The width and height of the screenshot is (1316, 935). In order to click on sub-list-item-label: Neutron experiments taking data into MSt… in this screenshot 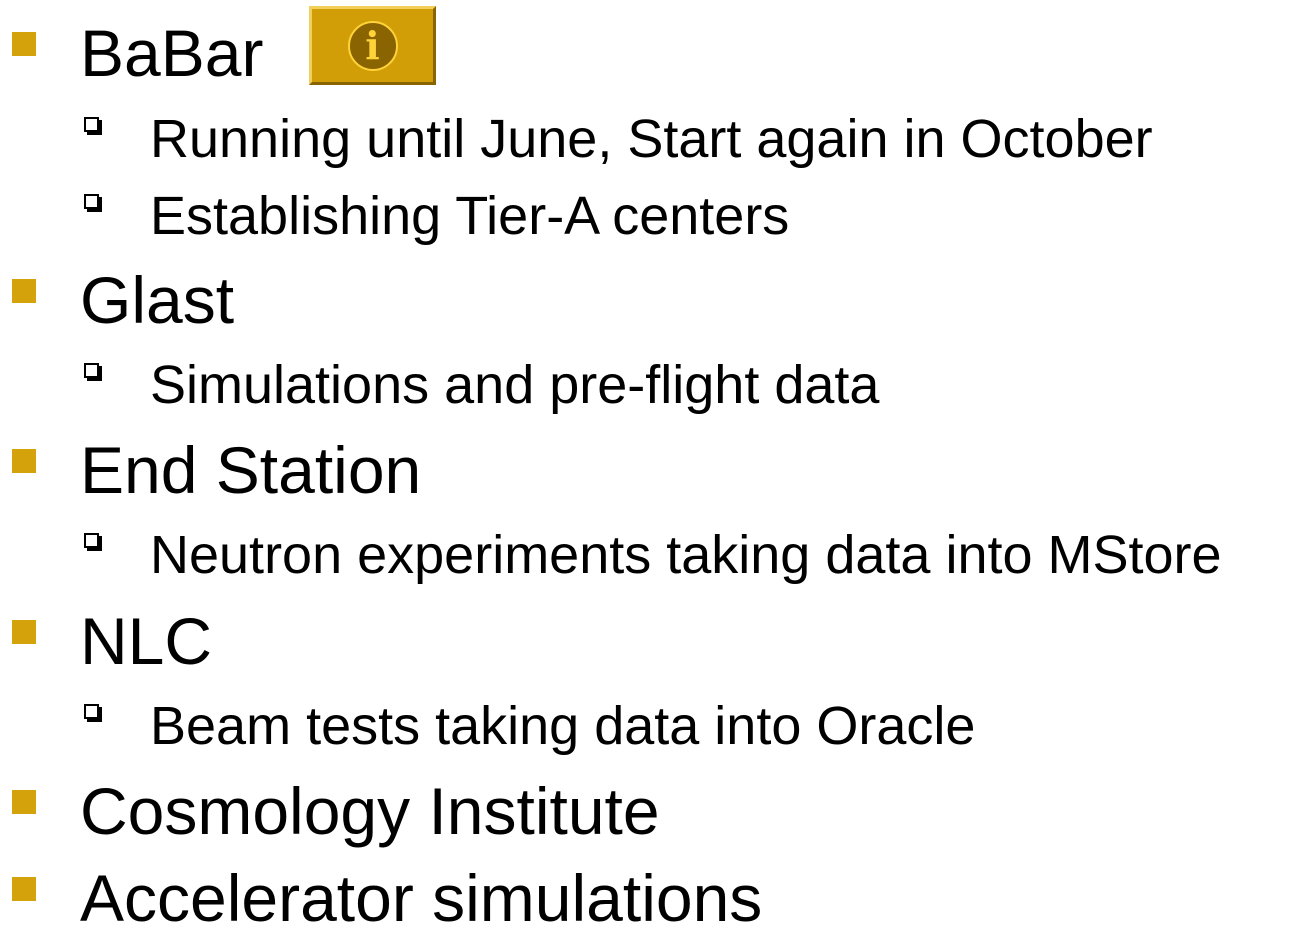, I will do `click(686, 555)`.